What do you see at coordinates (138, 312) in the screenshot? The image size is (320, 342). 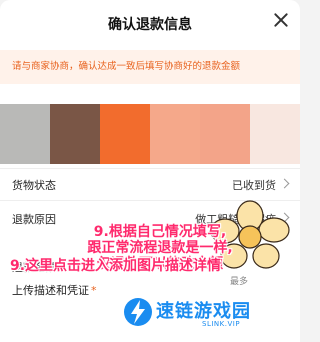 I see `lightning-logo-icon` at bounding box center [138, 312].